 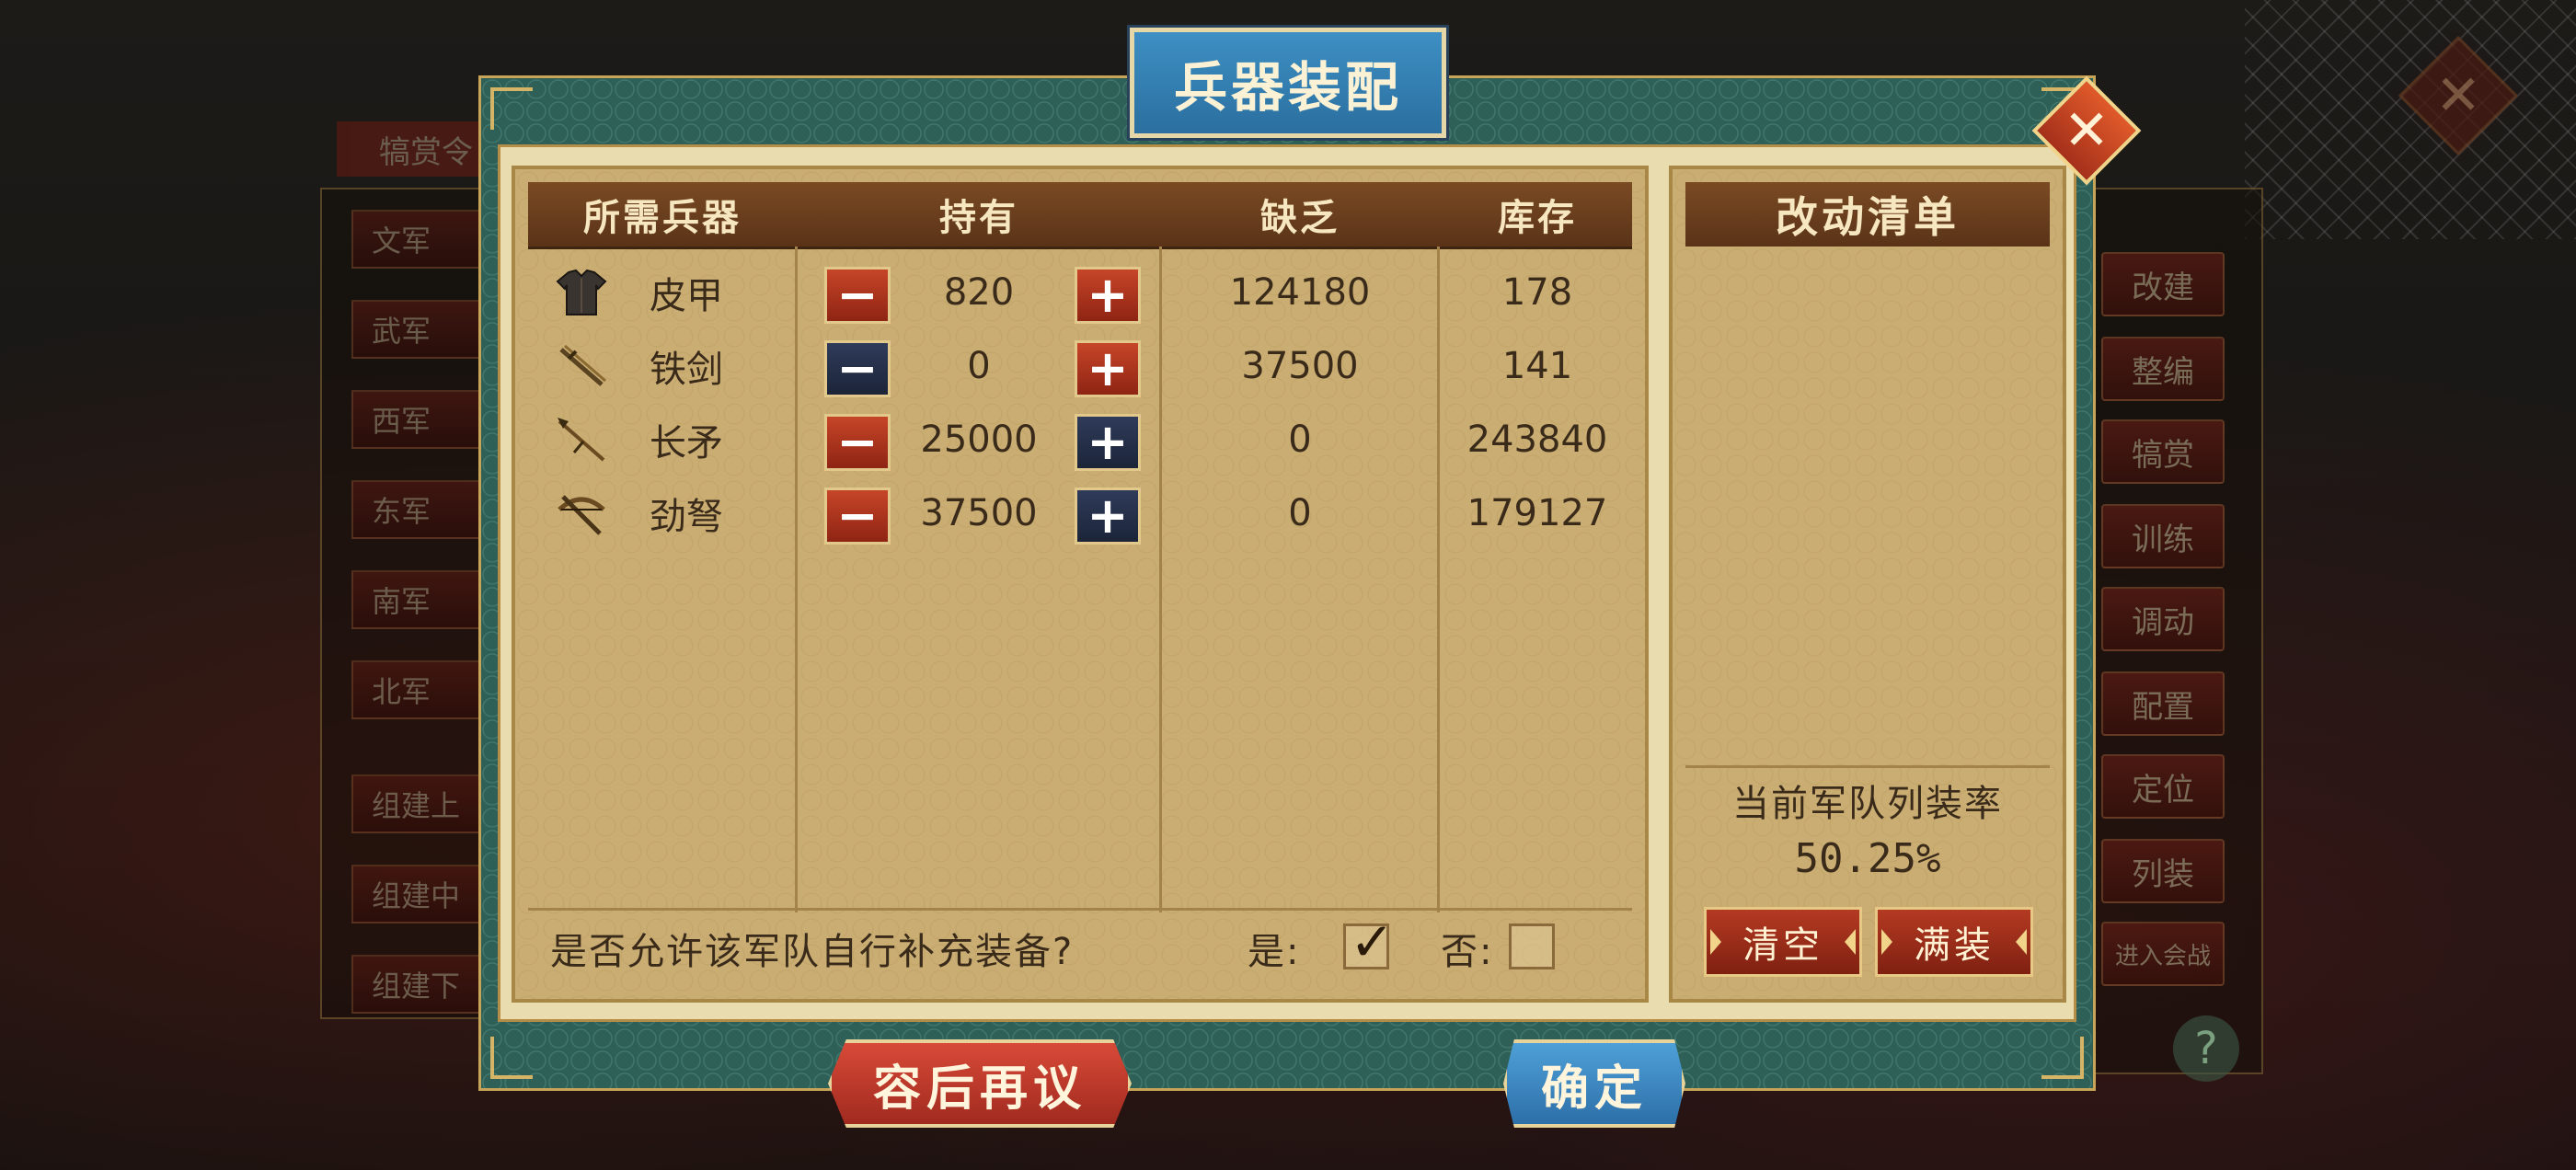 I want to click on confirm-button: 确定, so click(x=1594, y=1083).